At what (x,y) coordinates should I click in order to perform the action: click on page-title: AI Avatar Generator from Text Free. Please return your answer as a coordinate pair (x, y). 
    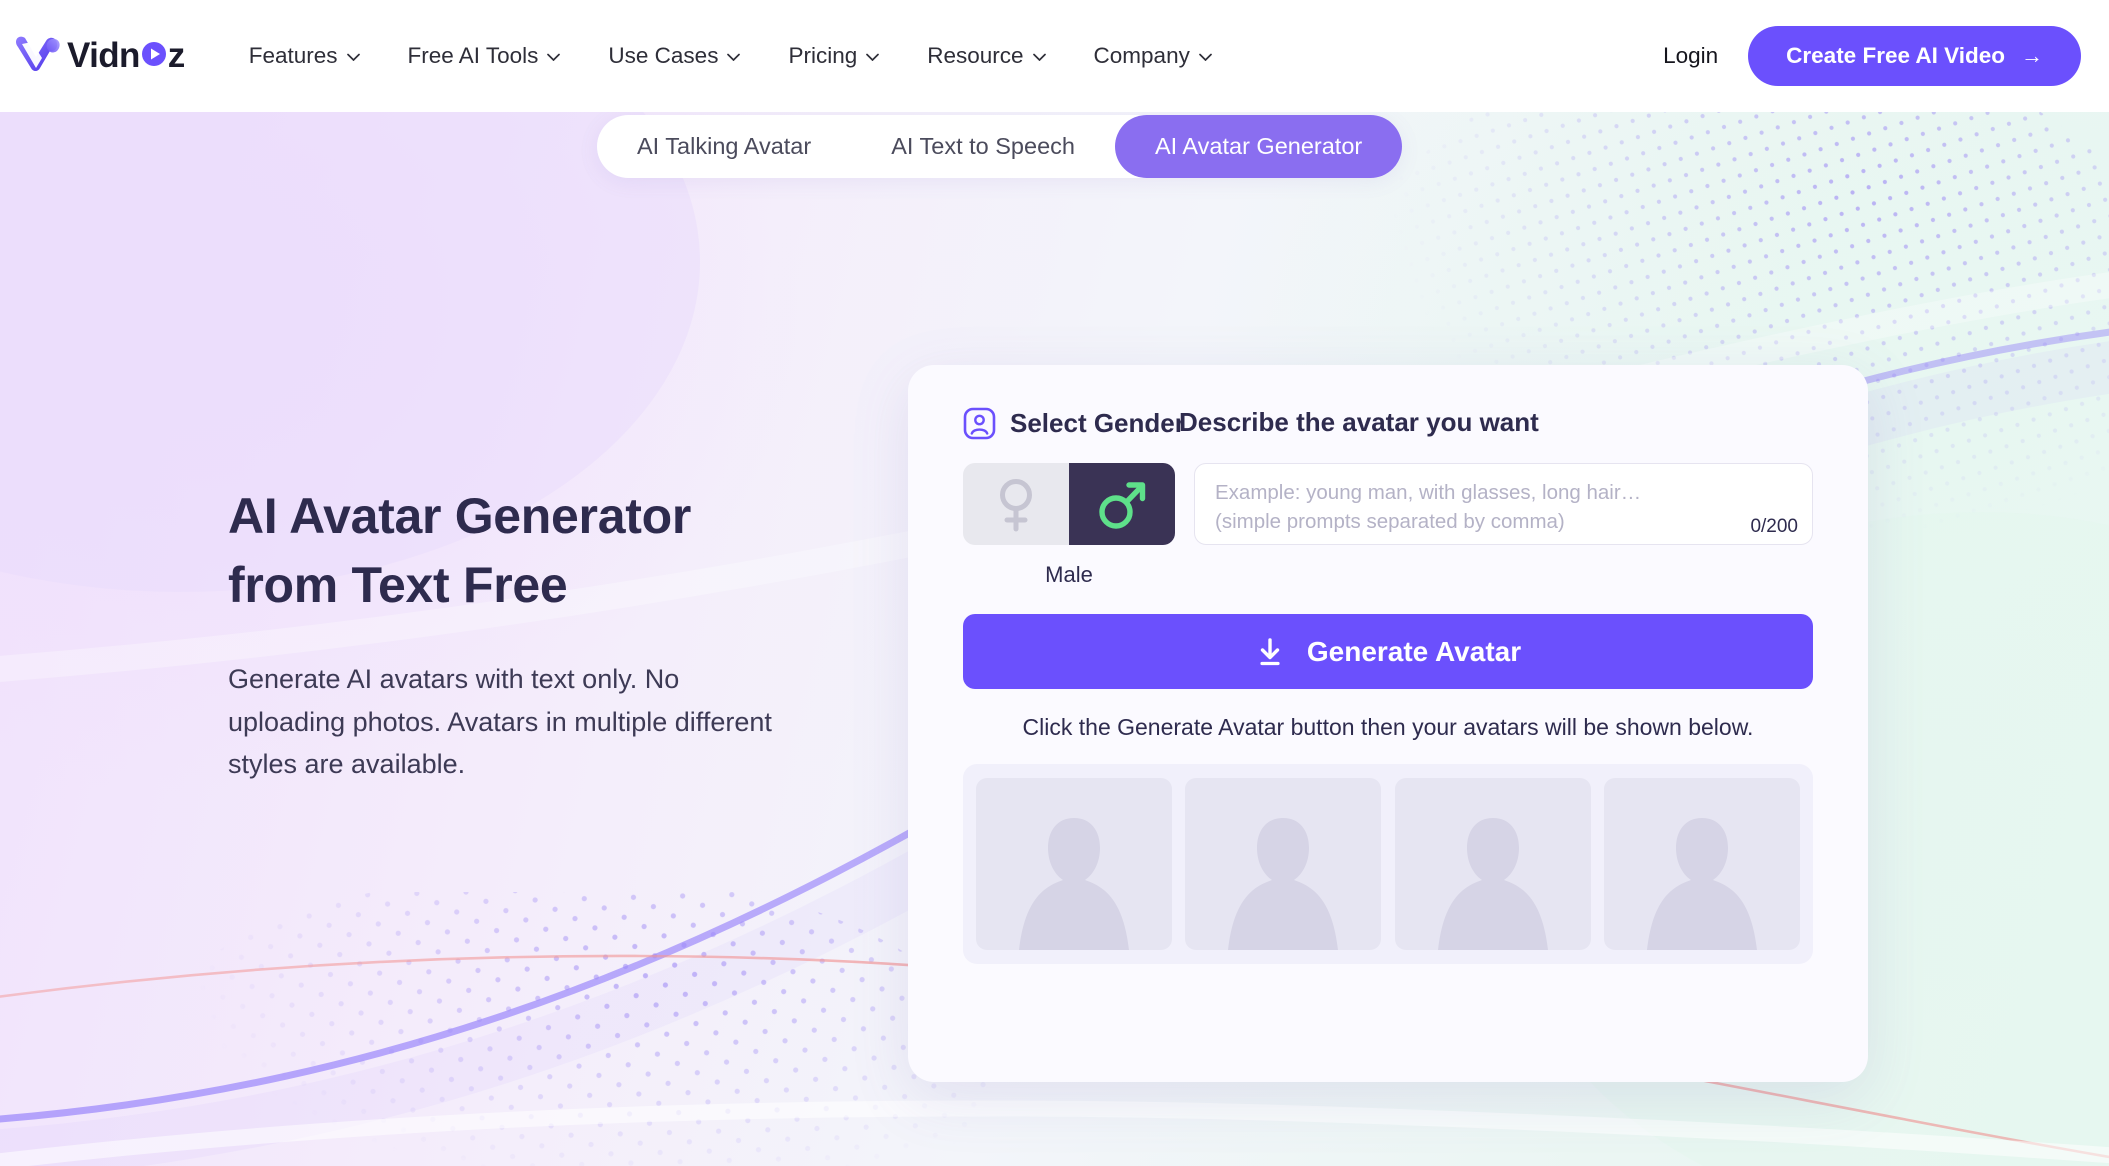
    Looking at the image, I should click on (508, 551).